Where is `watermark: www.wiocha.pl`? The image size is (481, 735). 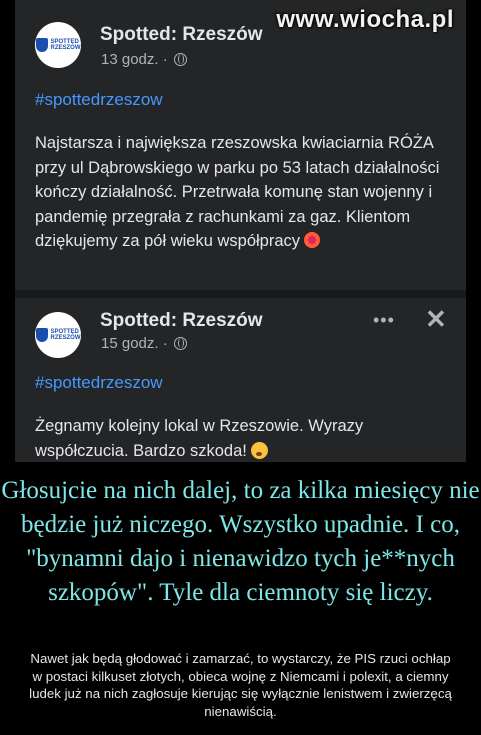 watermark: www.wiocha.pl is located at coordinates (365, 19).